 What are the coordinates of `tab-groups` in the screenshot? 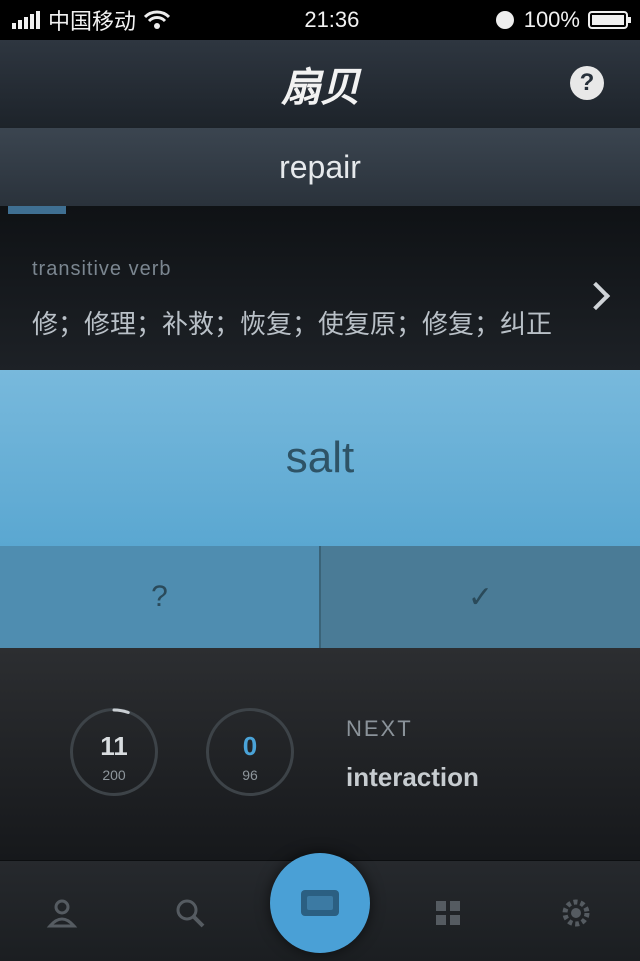 It's located at (448, 913).